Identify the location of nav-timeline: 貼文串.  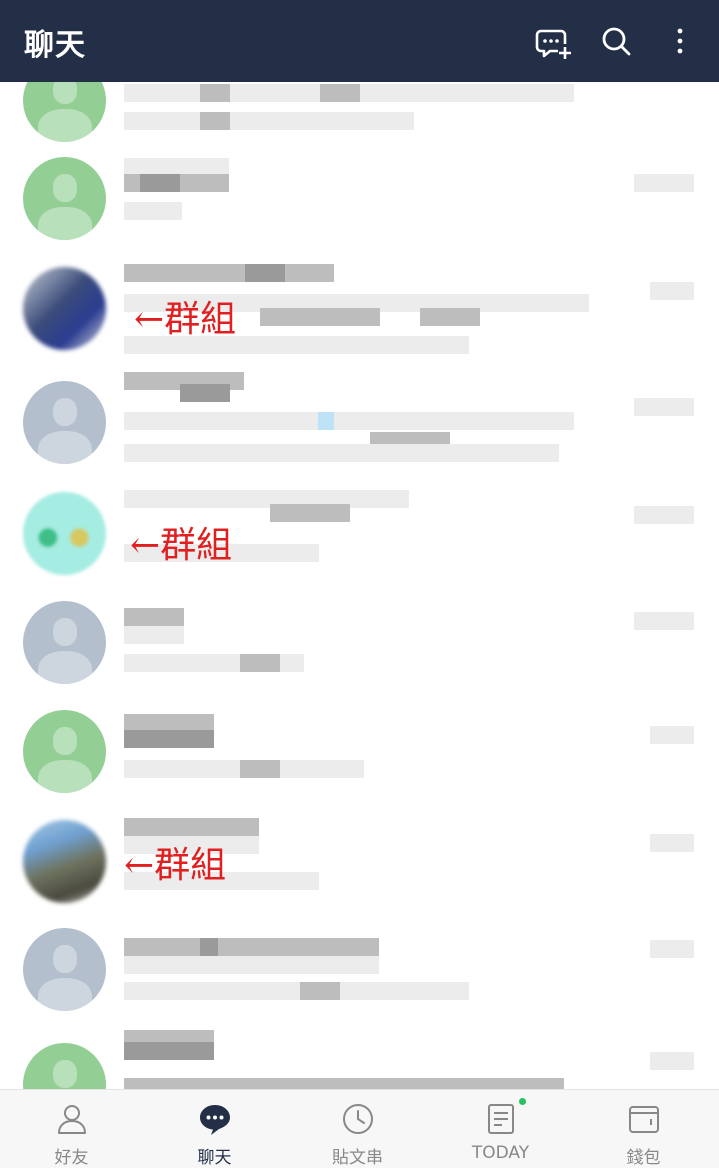
(357, 1129).